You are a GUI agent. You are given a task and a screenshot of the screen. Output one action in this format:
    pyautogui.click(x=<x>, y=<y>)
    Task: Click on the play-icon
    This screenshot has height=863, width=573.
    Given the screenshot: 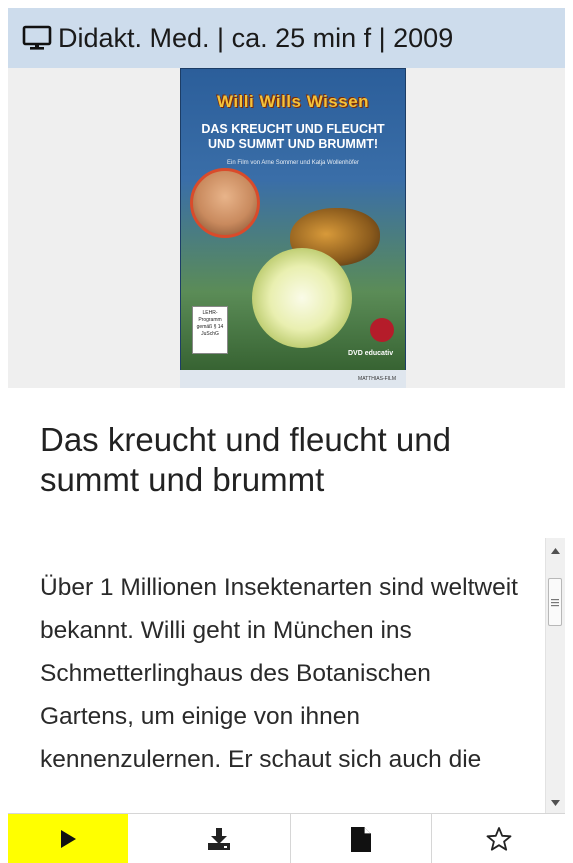 What is the action you would take?
    pyautogui.click(x=68, y=839)
    